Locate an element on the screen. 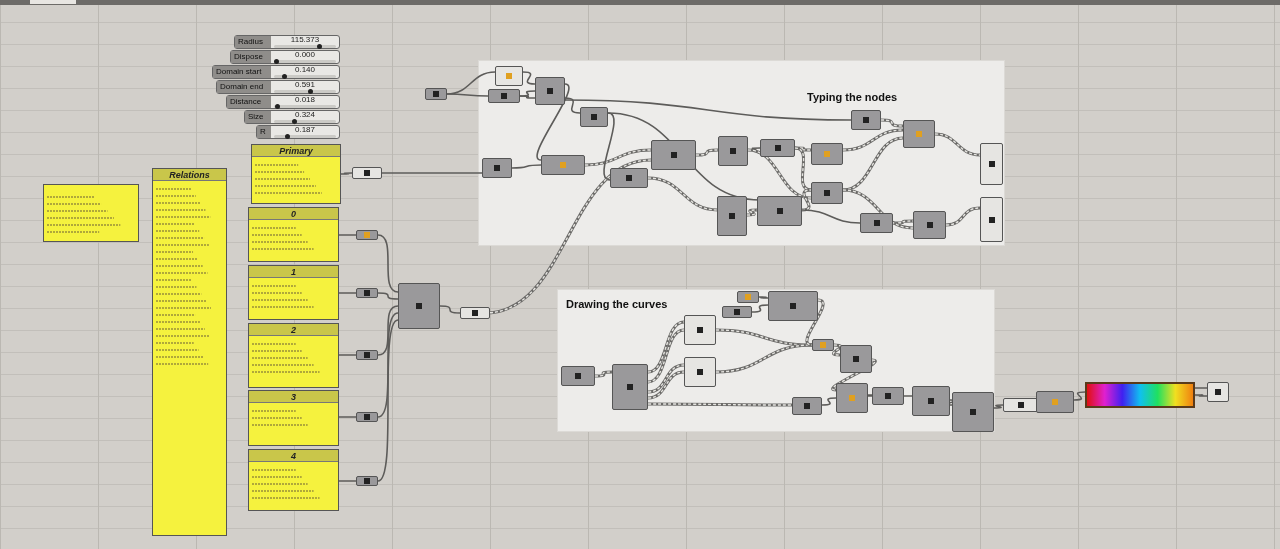  panel-title: 0 is located at coordinates (293, 213).